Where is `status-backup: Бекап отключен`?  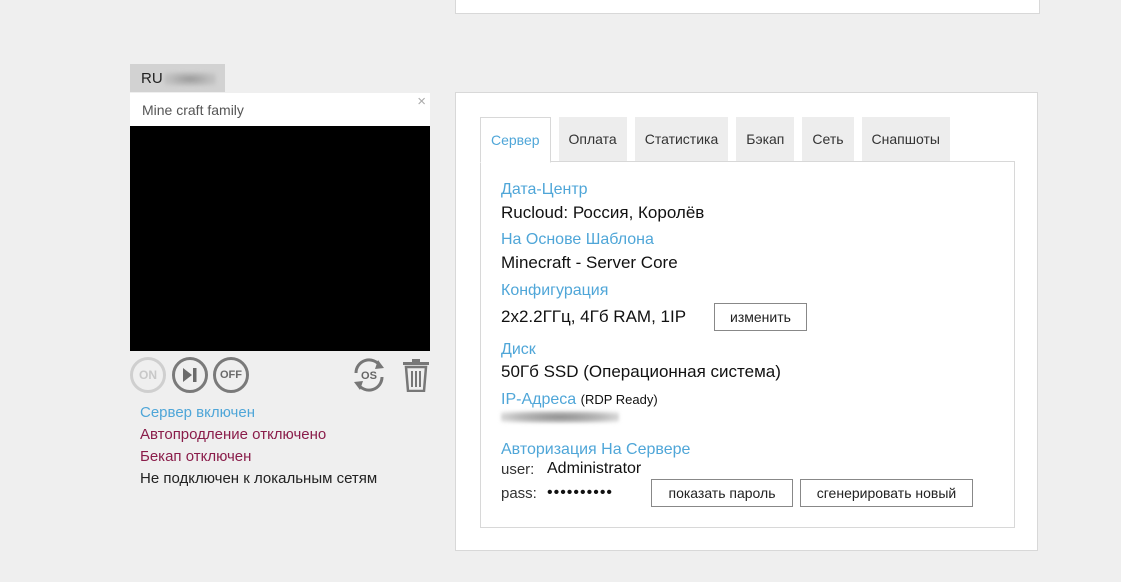
status-backup: Бекап отключен is located at coordinates (196, 456).